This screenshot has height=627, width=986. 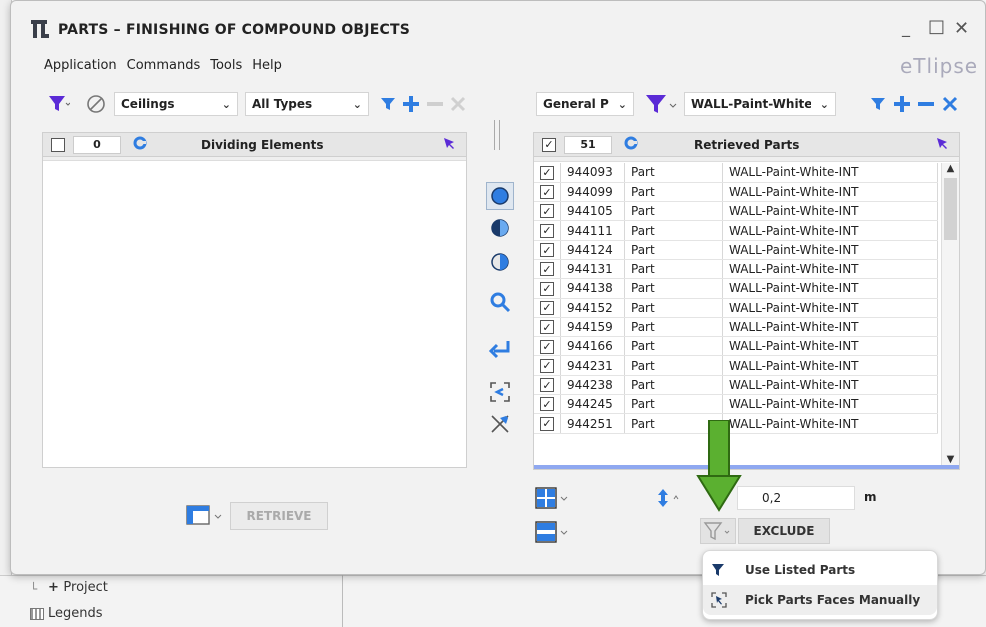 I want to click on tree-item-legends: Legends, so click(x=66, y=613).